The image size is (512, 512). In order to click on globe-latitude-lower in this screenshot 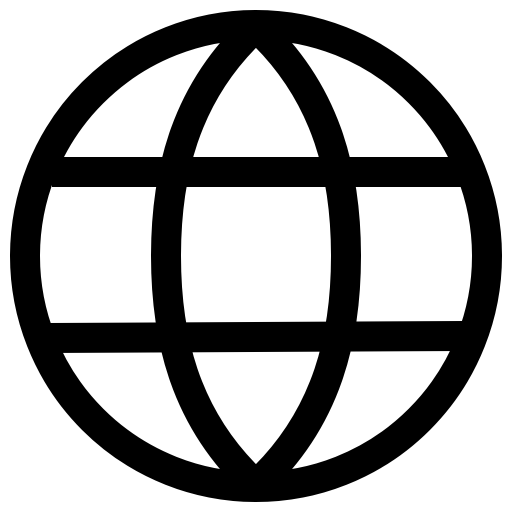, I will do `click(256, 337)`.